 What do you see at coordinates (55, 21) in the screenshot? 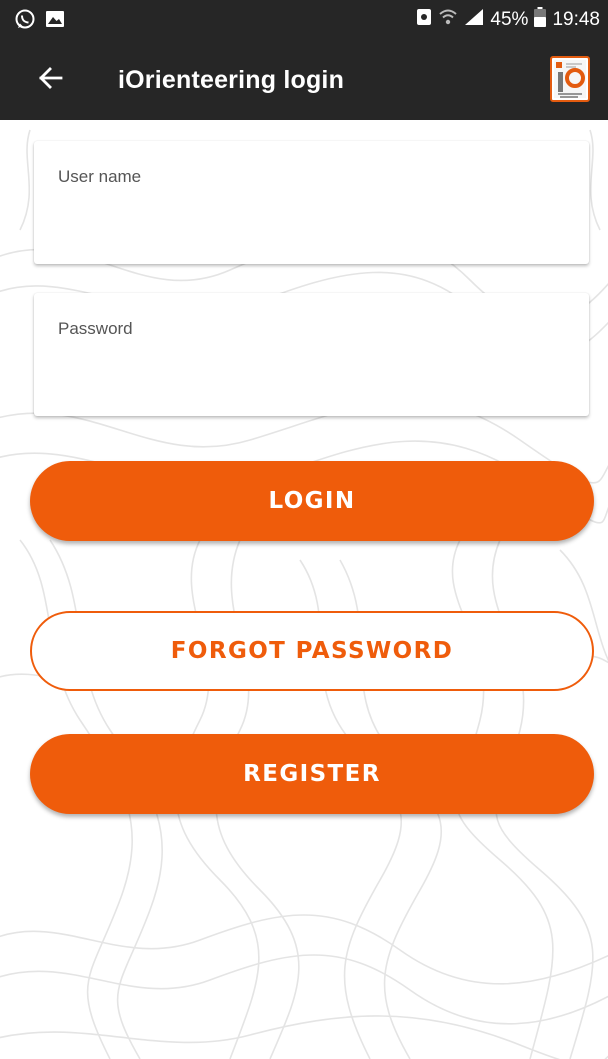
I see `image-icon` at bounding box center [55, 21].